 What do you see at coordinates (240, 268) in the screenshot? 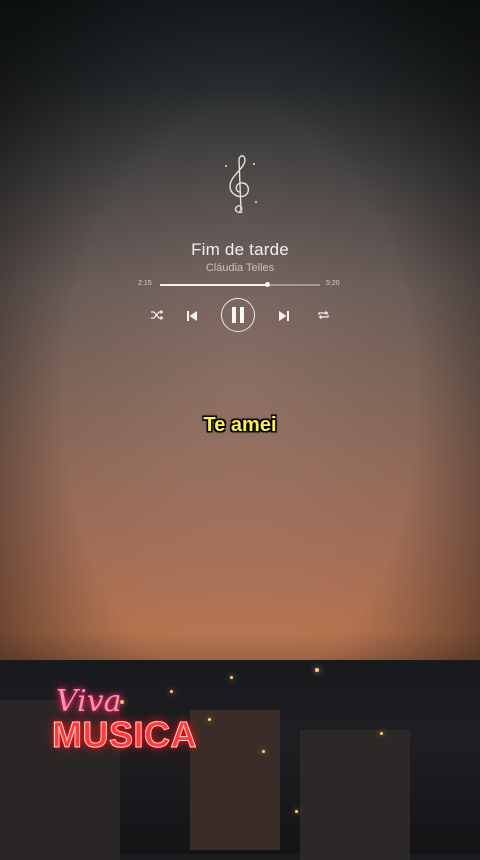
I see `artist-name: Cláudia Telles` at bounding box center [240, 268].